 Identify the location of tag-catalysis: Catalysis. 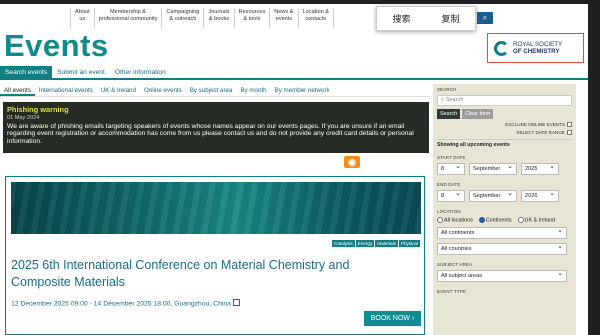
(343, 243).